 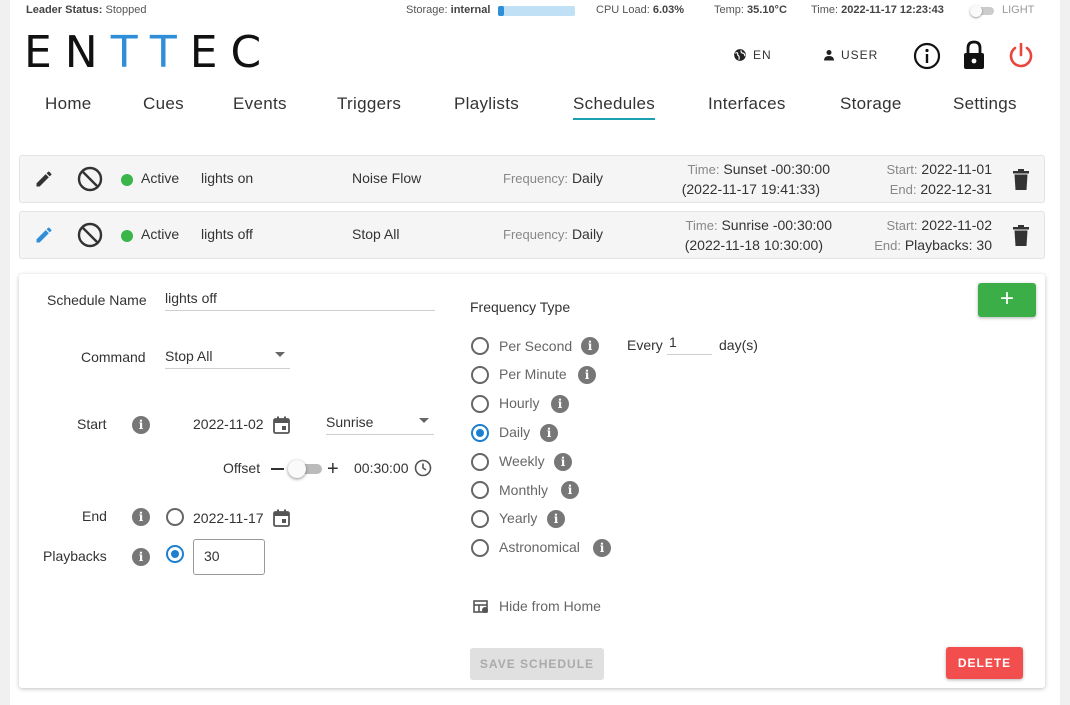 I want to click on nav-cues: Cues, so click(x=163, y=104).